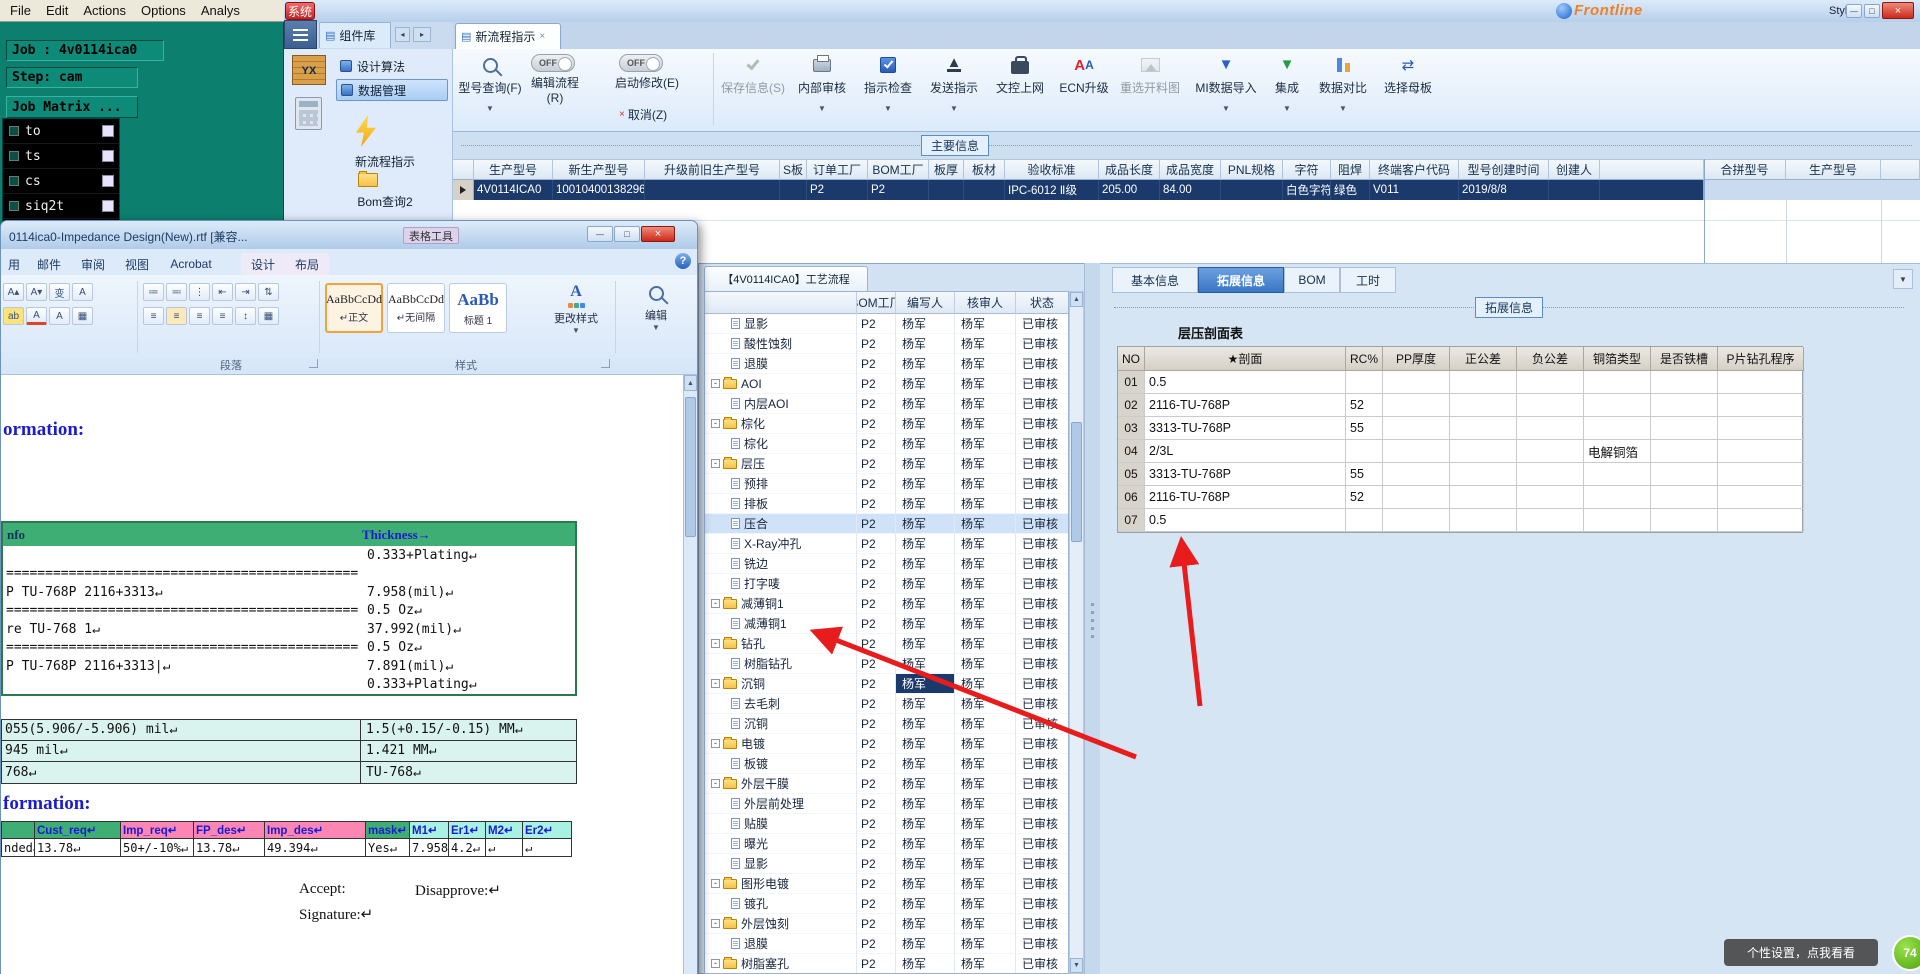  I want to click on column-header: NO, so click(1131, 359).